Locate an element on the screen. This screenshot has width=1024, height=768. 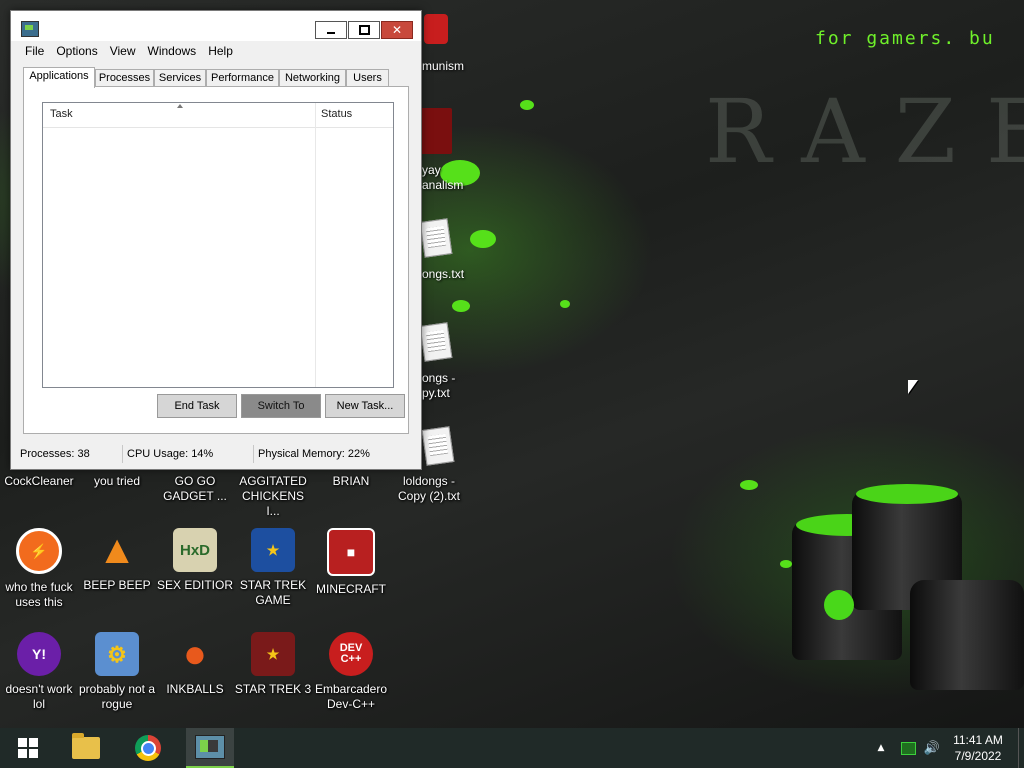
app-icon is located at coordinates (436, 29).